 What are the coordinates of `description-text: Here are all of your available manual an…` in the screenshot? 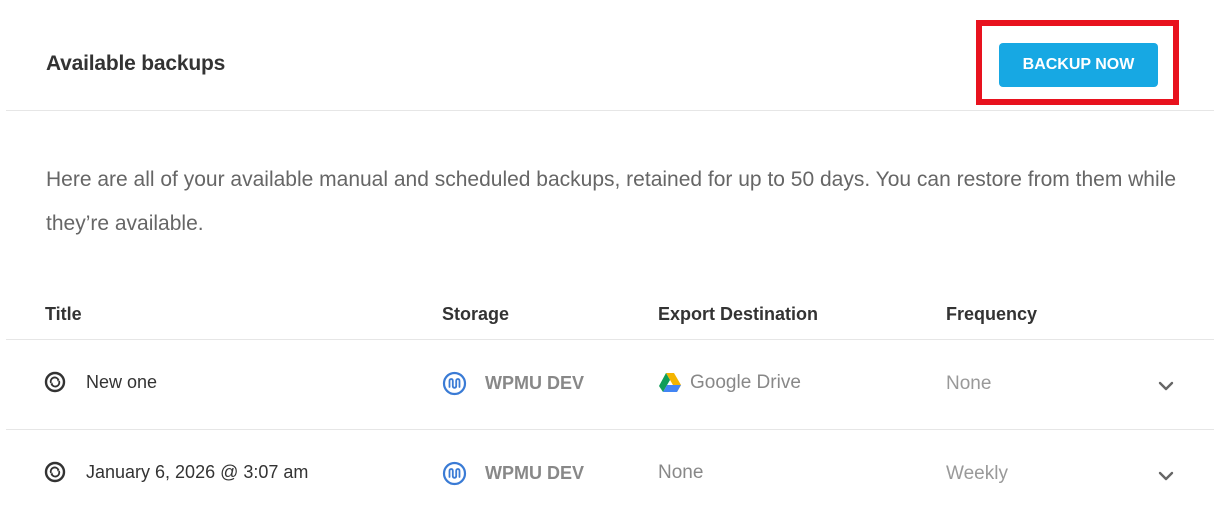 It's located at (611, 201).